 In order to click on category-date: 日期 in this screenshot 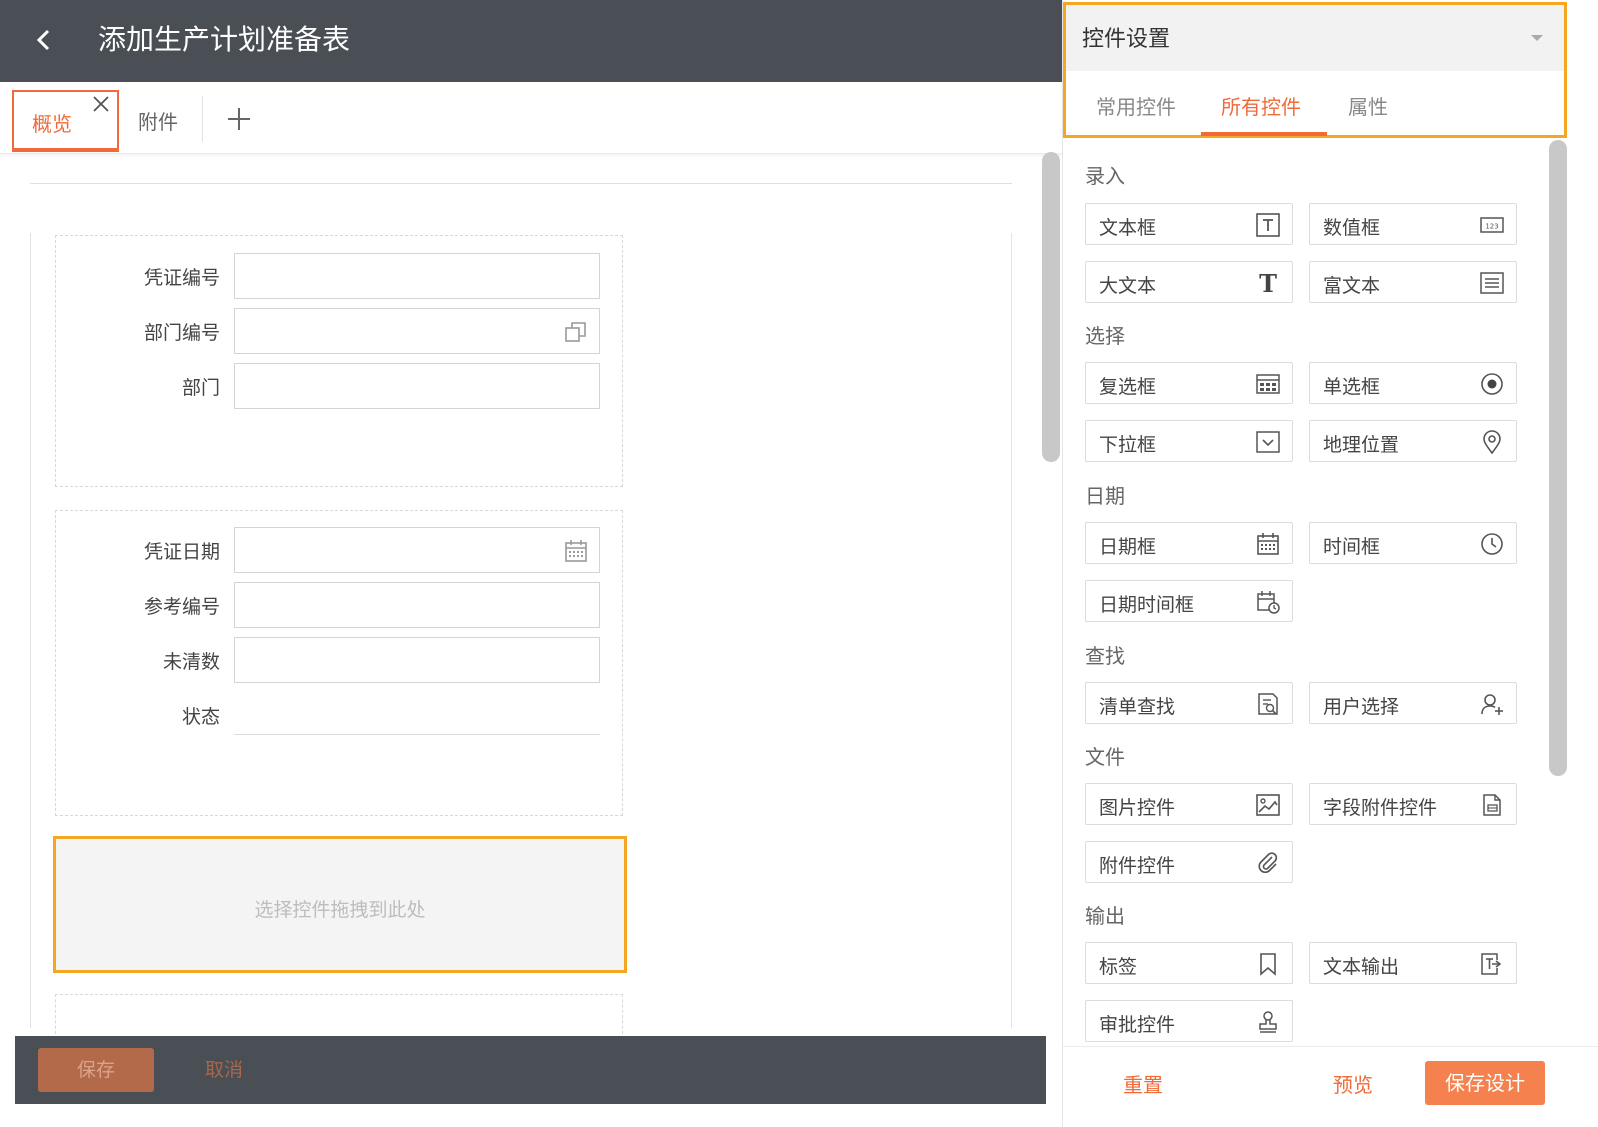, I will do `click(1105, 496)`.